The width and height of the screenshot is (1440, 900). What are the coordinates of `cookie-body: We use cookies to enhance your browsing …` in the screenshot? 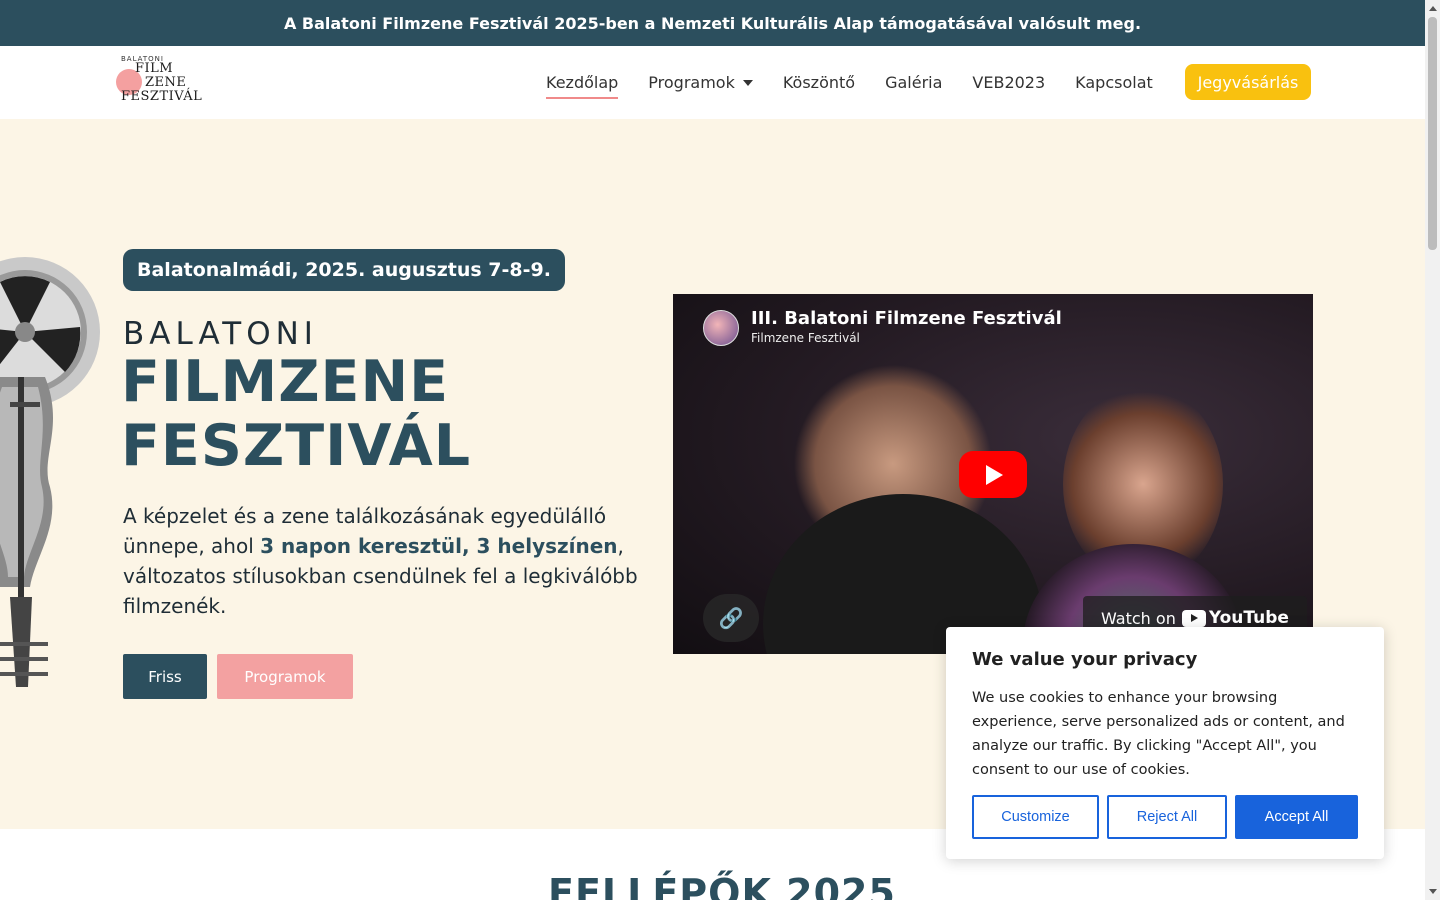 It's located at (1158, 734).